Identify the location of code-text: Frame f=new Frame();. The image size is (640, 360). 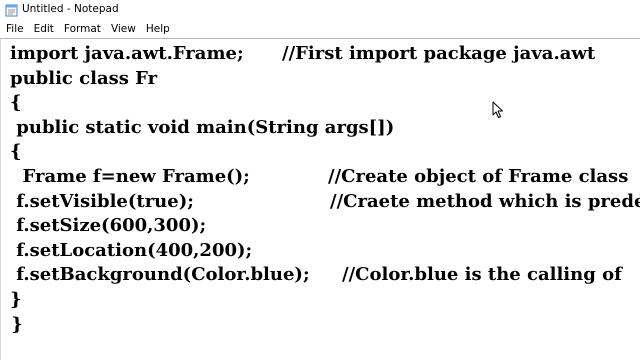
(130, 176).